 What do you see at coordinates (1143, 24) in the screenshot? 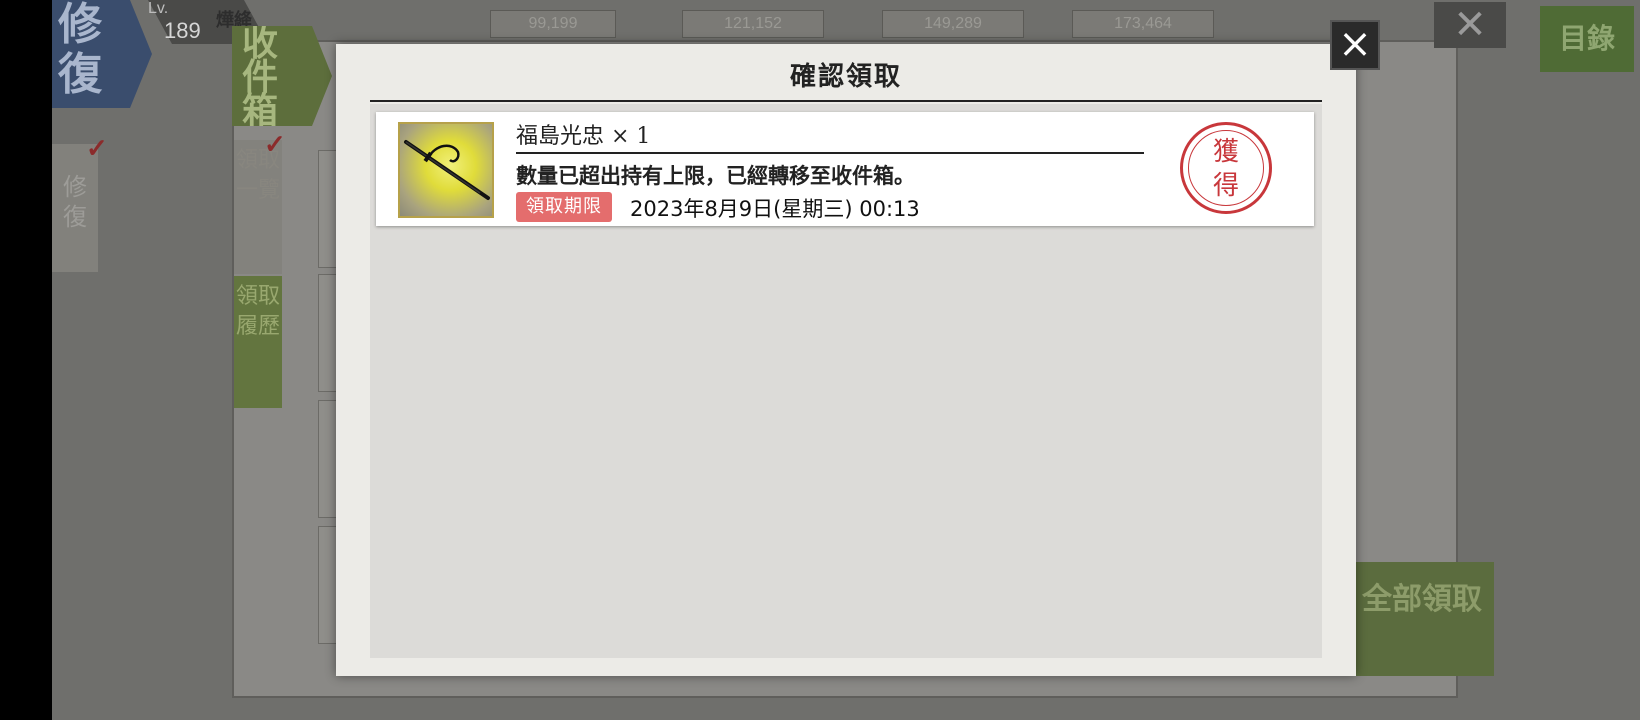
I see `resource-counter: 173,464` at bounding box center [1143, 24].